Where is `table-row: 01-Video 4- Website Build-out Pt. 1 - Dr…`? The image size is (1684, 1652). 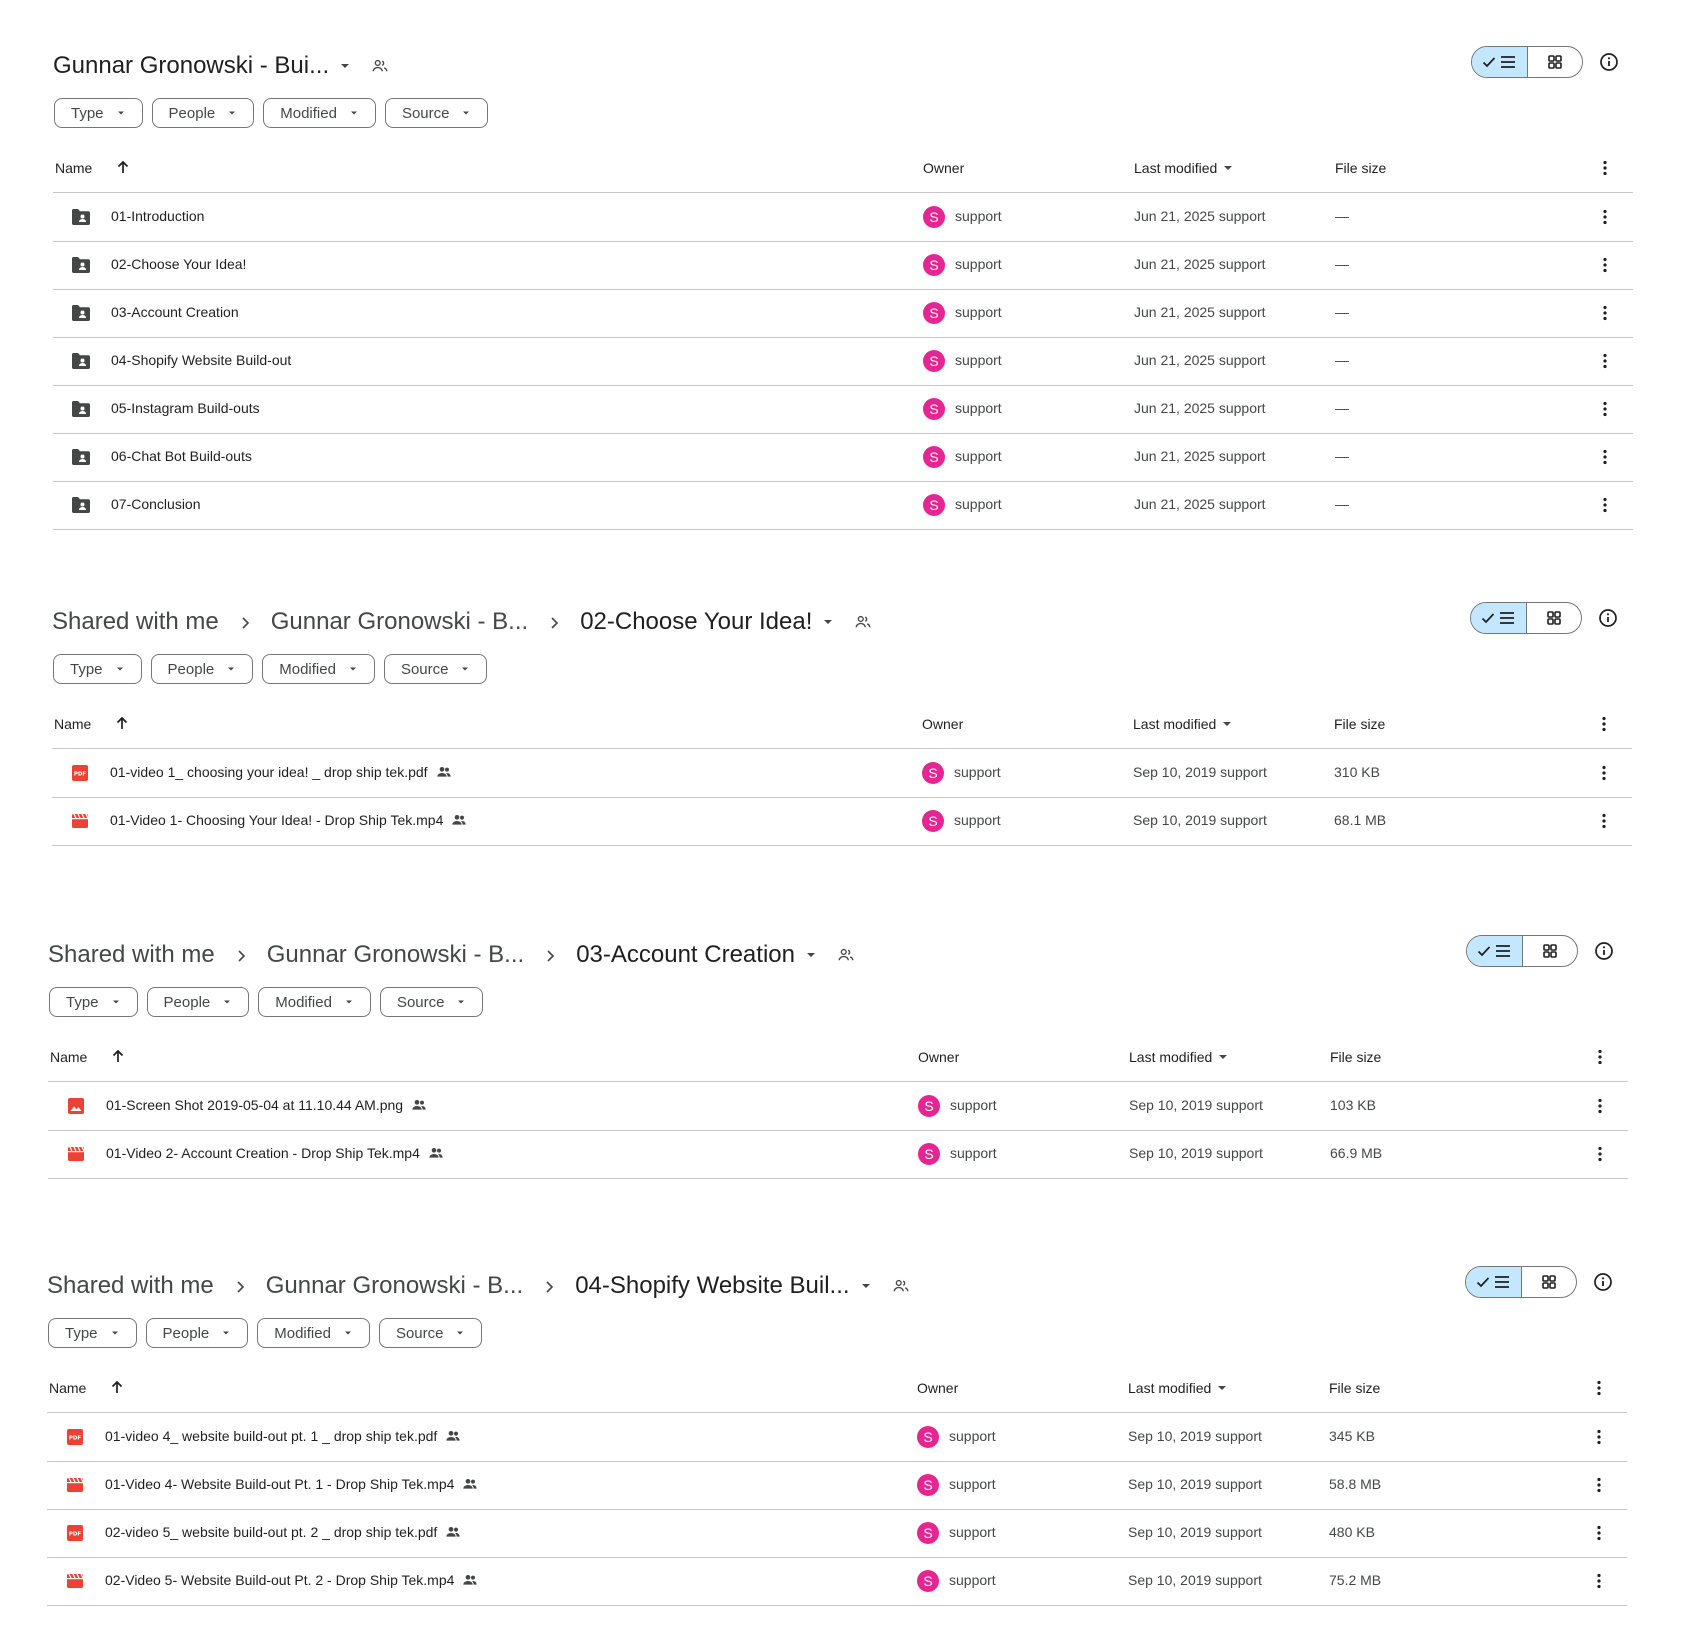
table-row: 01-Video 4- Website Build-out Pt. 1 - Dr… is located at coordinates (837, 1485).